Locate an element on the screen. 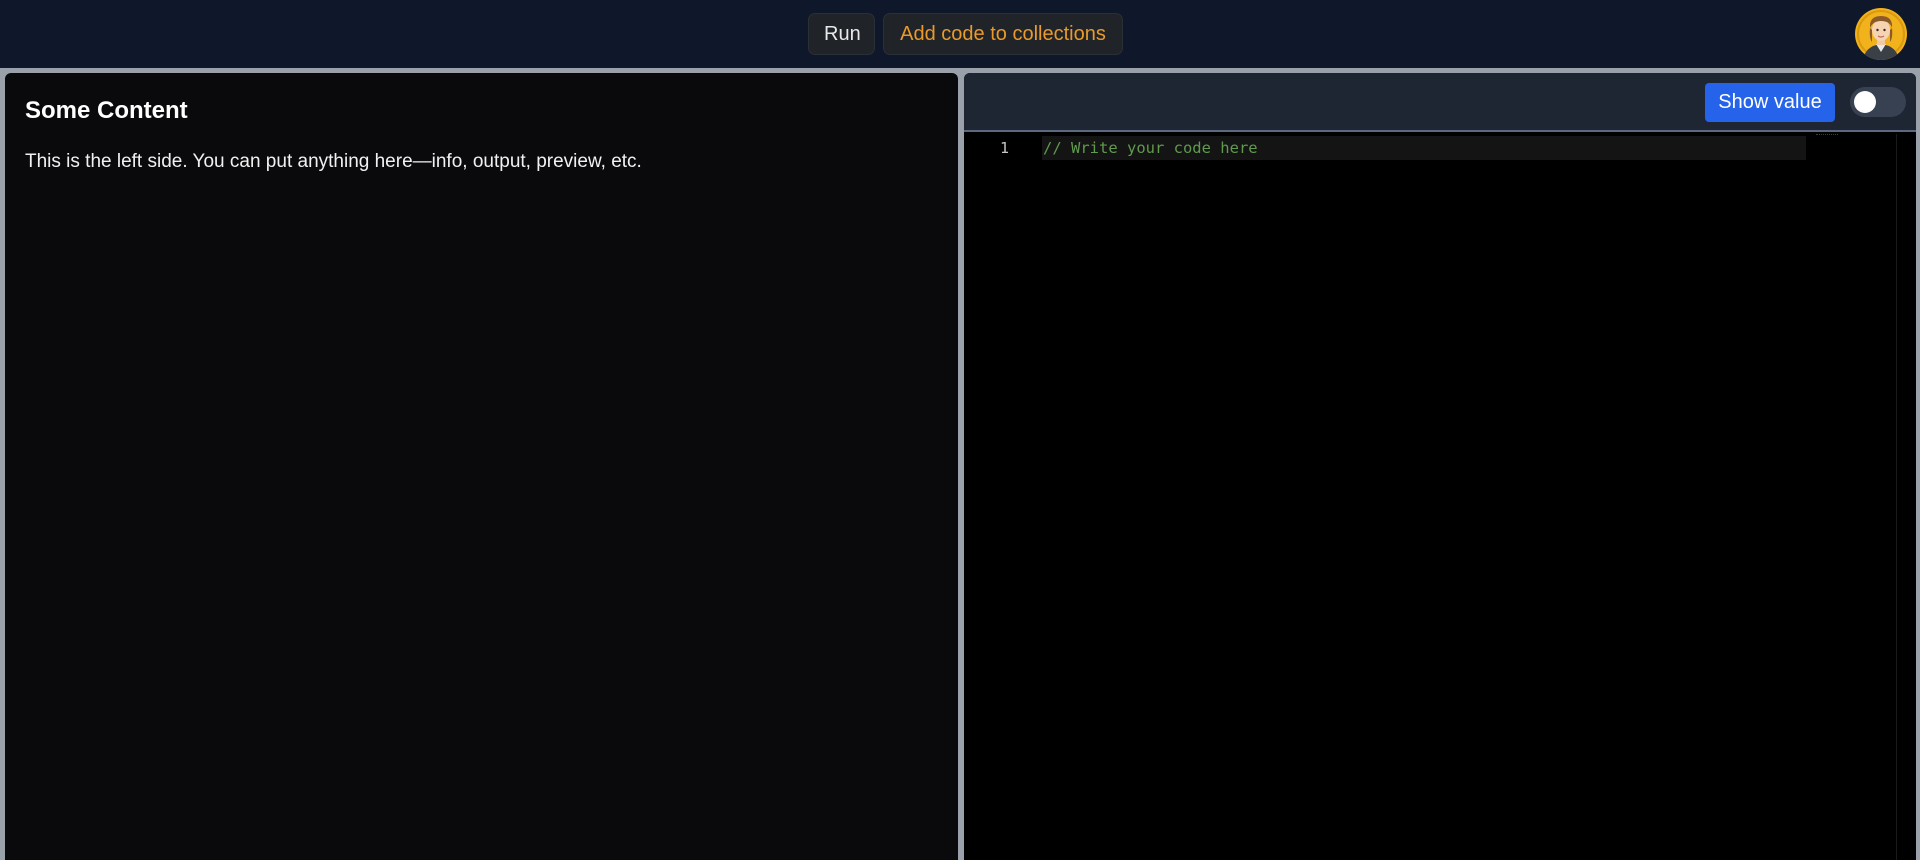 This screenshot has width=1920, height=860. add-to-collections-button: Add code to collections is located at coordinates (1003, 34).